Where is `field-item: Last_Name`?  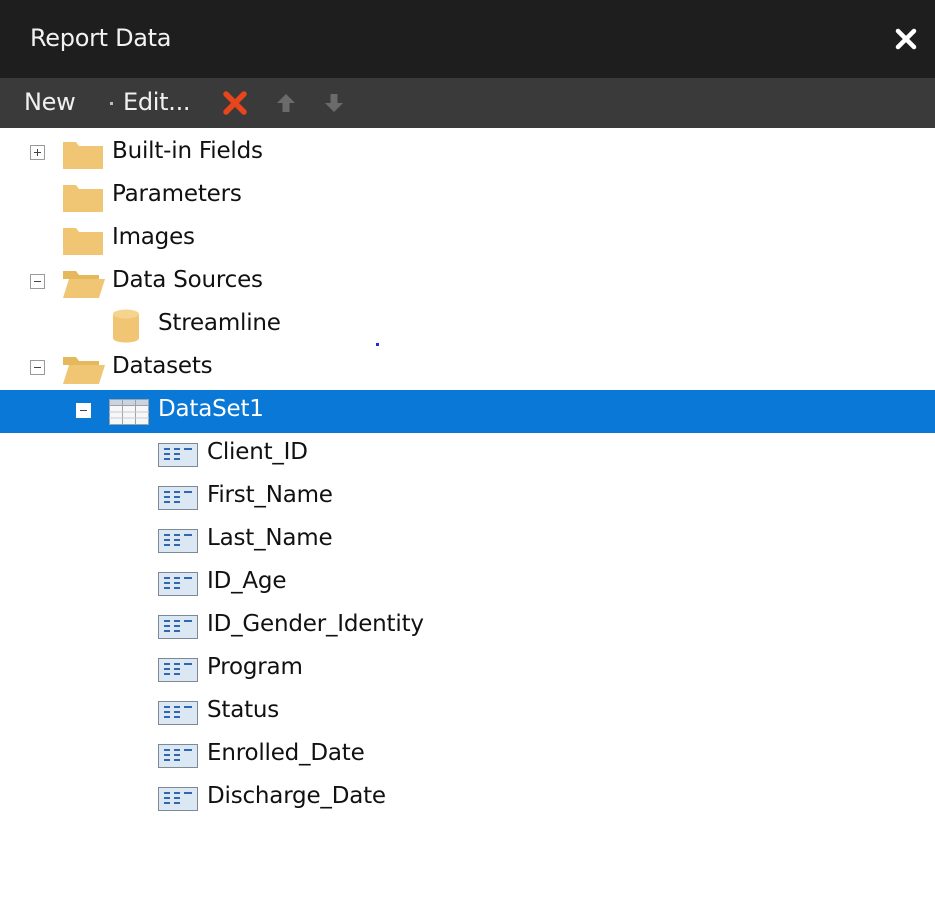
field-item: Last_Name is located at coordinates (467, 540).